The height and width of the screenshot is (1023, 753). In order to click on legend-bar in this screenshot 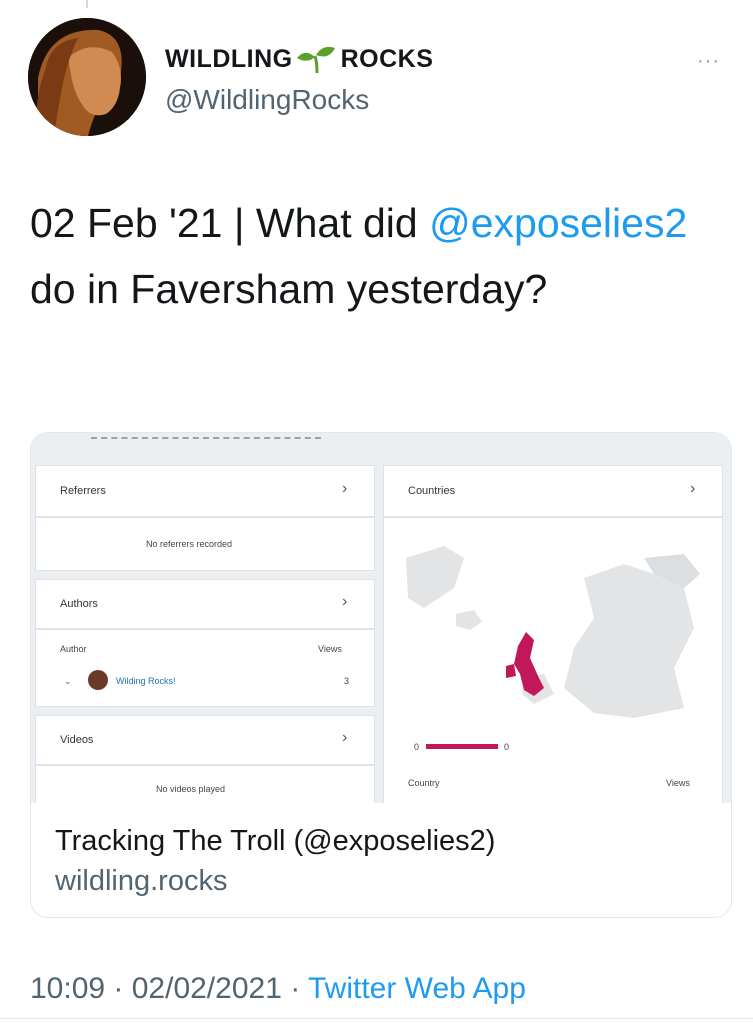, I will do `click(462, 746)`.